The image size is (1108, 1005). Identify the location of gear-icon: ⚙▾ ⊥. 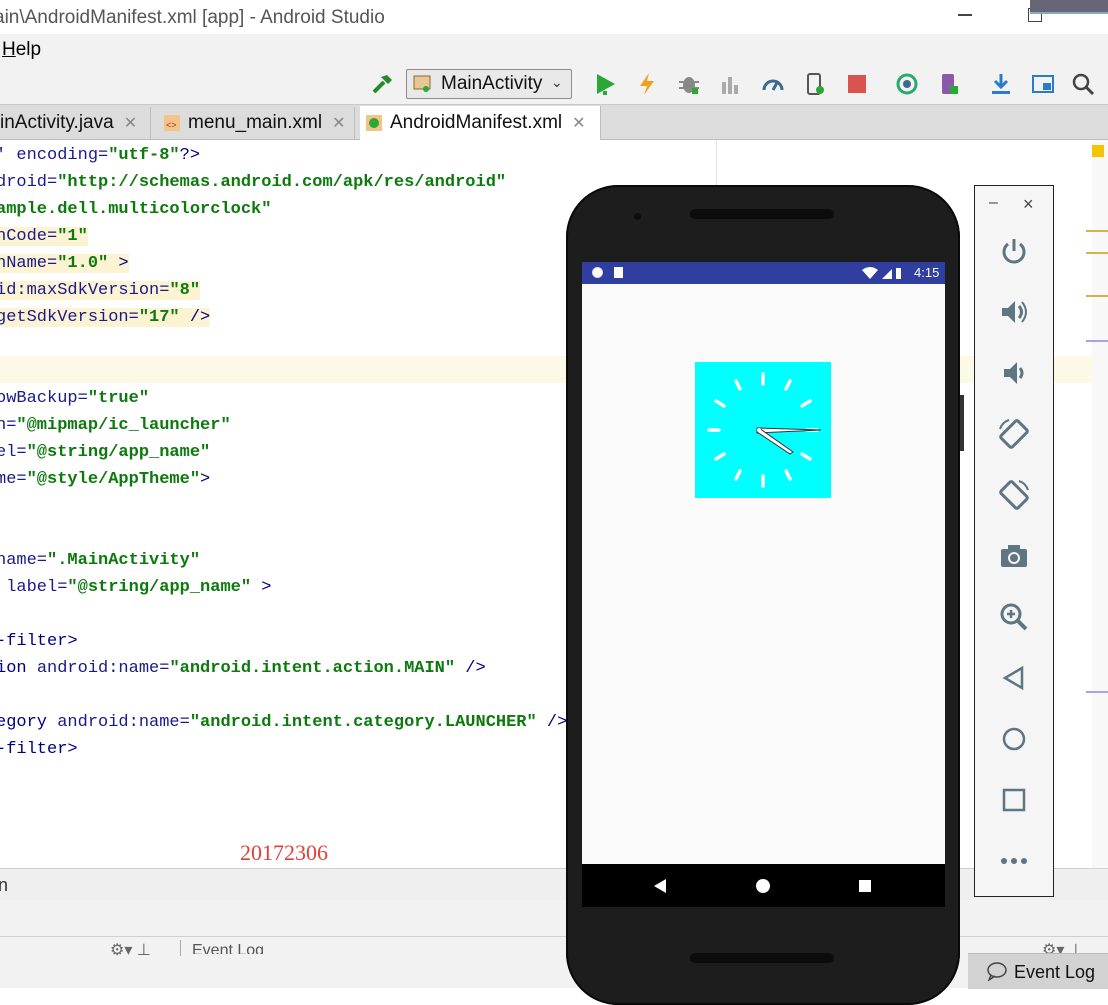
(130, 950).